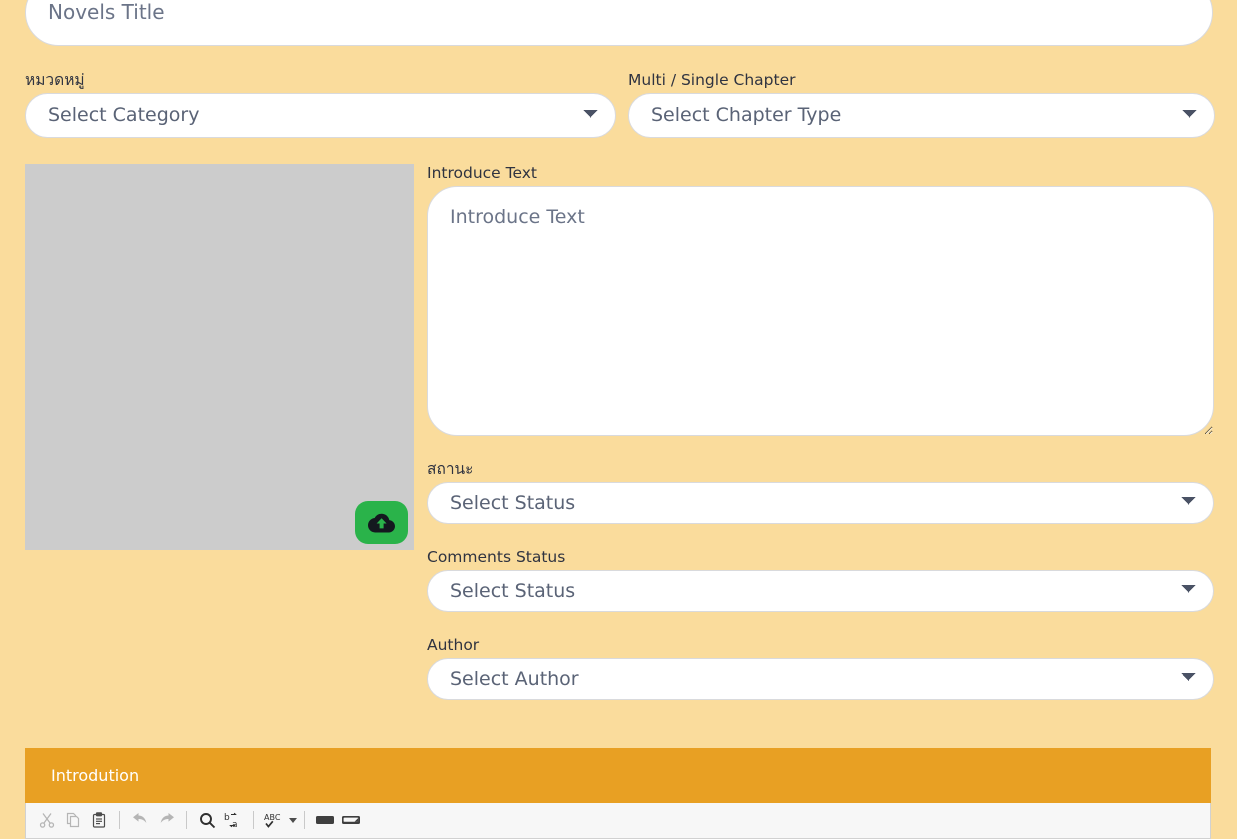 This screenshot has height=839, width=1237. Describe the element at coordinates (219, 357) in the screenshot. I see `cover-image-placeholder` at that location.